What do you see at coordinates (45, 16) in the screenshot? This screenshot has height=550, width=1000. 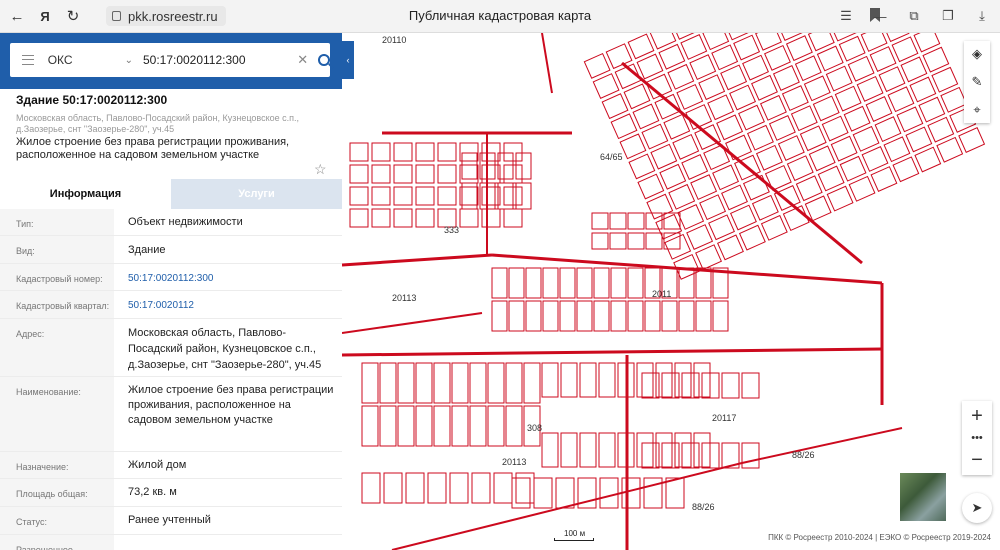 I see `yandex-icon: Я` at bounding box center [45, 16].